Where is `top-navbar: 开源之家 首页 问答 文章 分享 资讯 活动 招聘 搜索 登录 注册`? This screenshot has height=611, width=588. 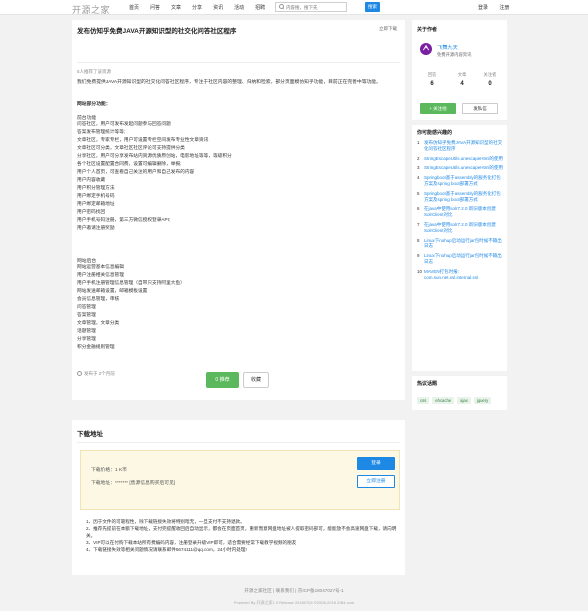 top-navbar: 开源之家 首页 问答 文章 分享 资讯 活动 招聘 搜索 登录 注册 is located at coordinates (294, 7).